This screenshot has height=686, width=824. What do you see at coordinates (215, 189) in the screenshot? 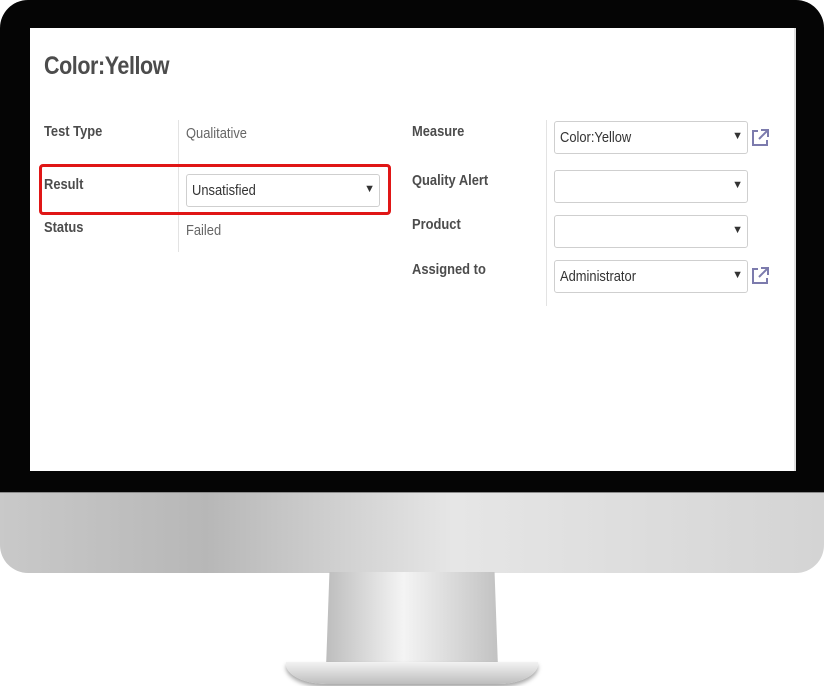
I see `result-highlight-box` at bounding box center [215, 189].